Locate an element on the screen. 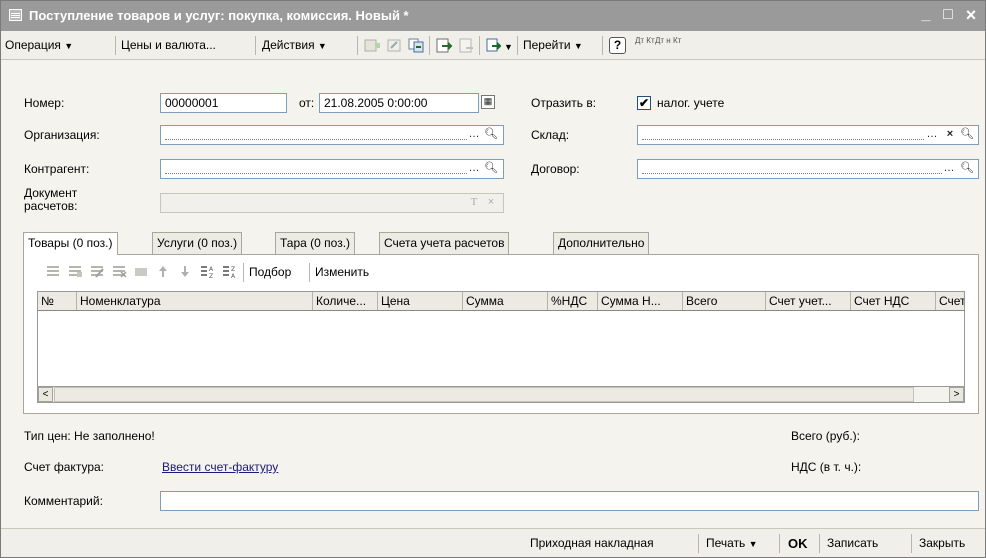 Image resolution: width=986 pixels, height=558 pixels. comment-label: Комментарий: is located at coordinates (63, 501).